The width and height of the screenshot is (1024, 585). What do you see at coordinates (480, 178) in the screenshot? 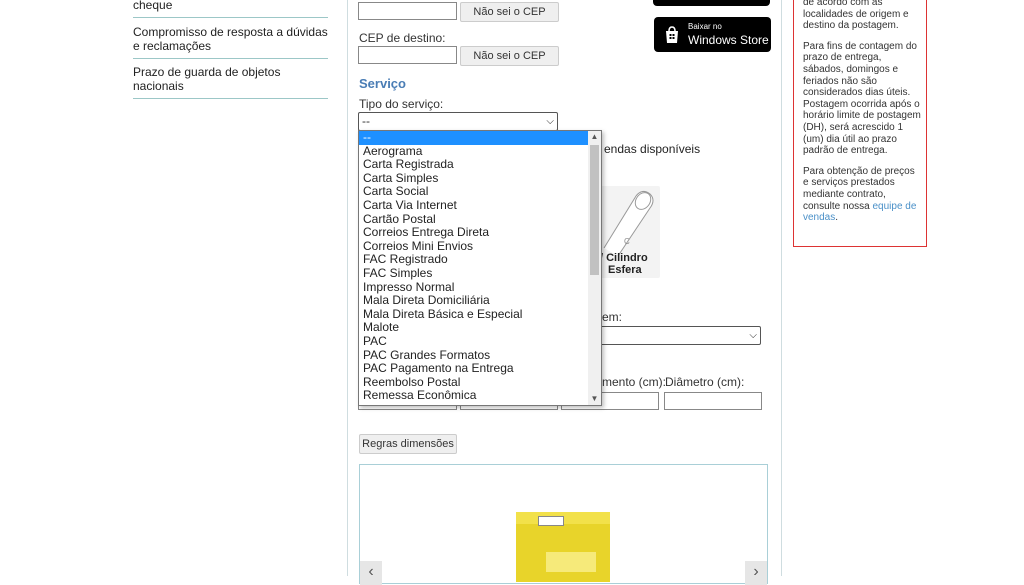
I see `dropdown-option: Carta Simples` at bounding box center [480, 178].